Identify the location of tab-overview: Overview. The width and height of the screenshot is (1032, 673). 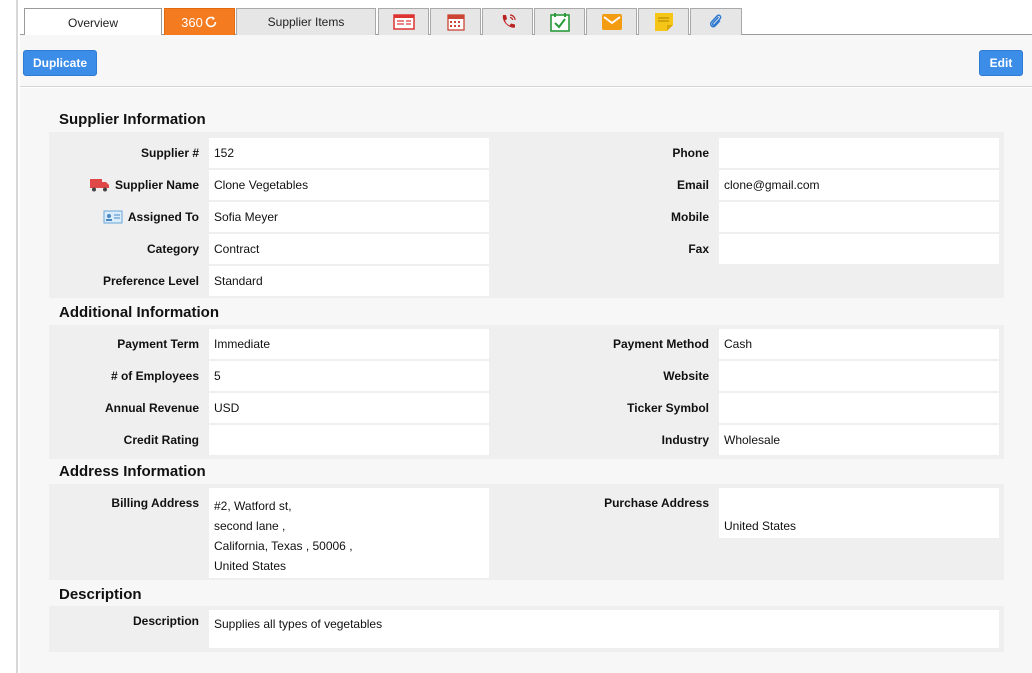
(93, 22).